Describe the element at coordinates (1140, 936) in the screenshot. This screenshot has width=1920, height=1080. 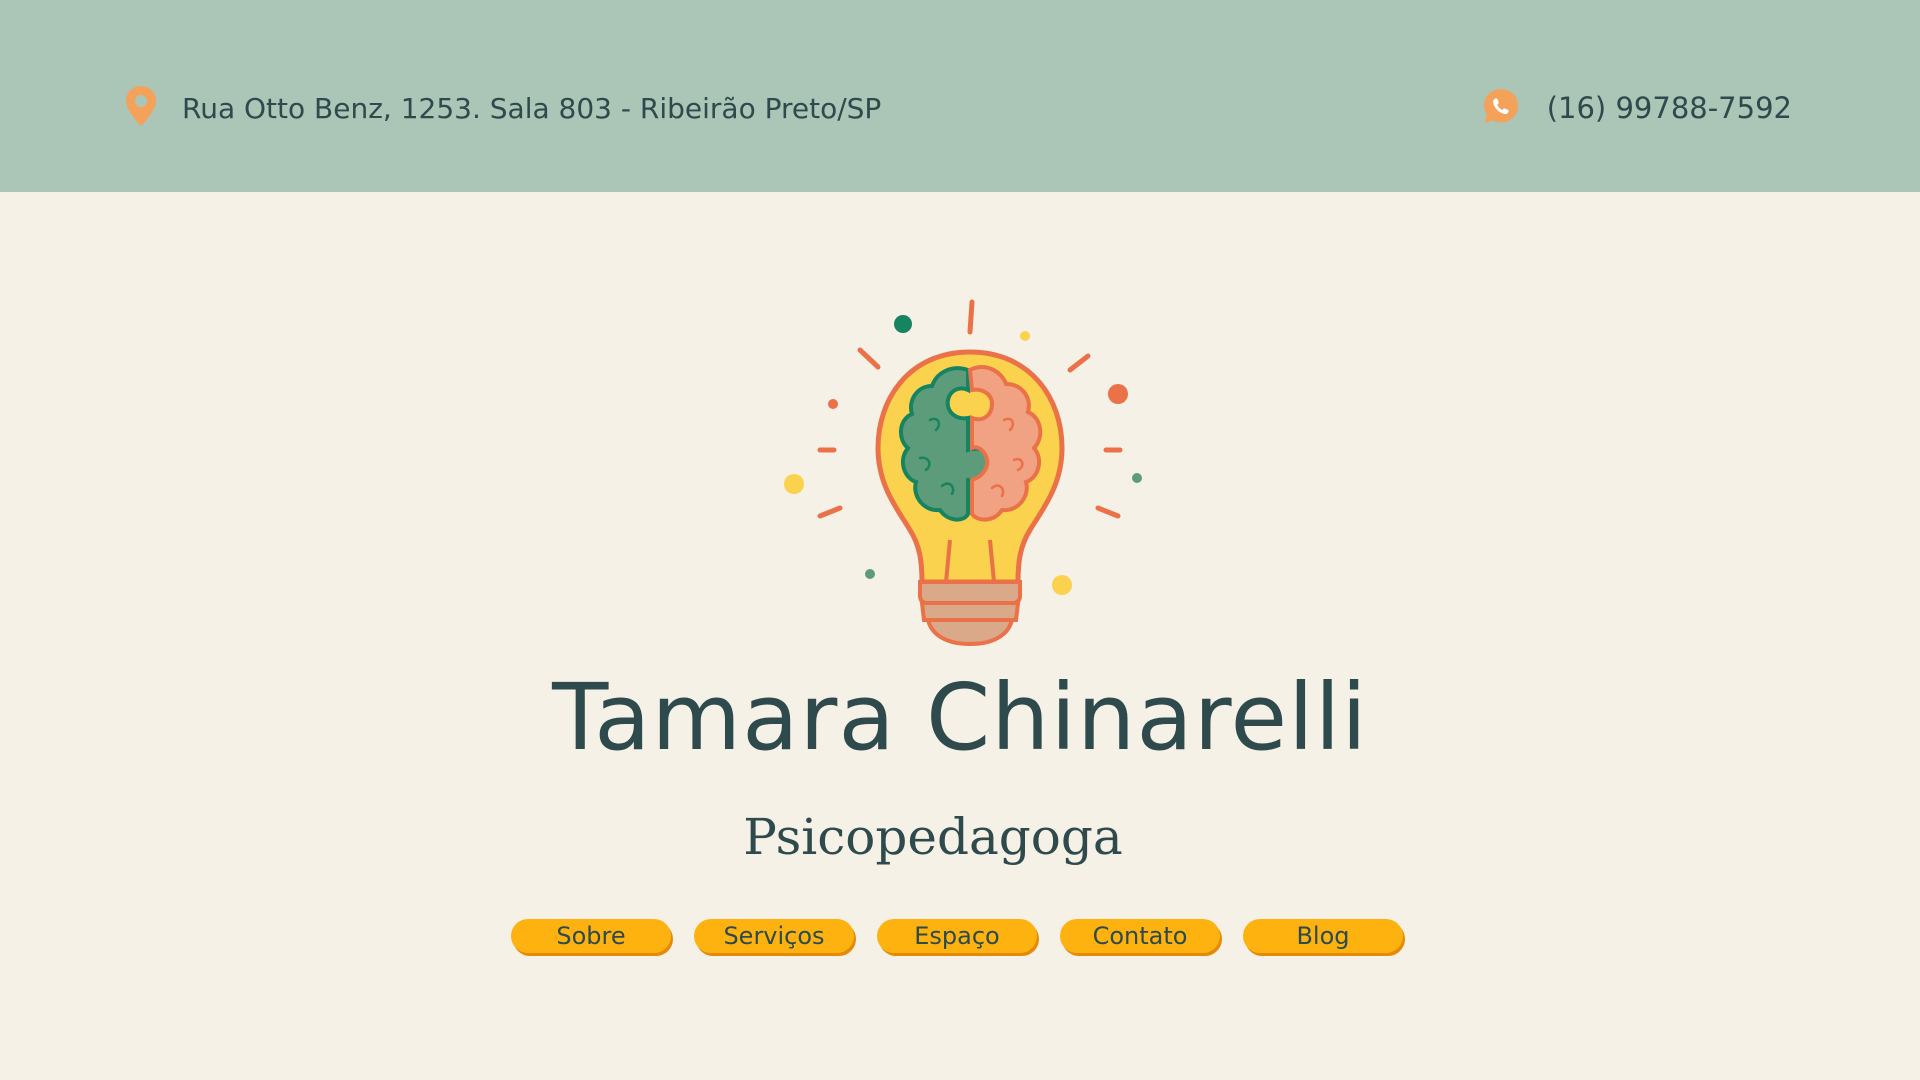
I see `nav-contato-button: Contato` at that location.